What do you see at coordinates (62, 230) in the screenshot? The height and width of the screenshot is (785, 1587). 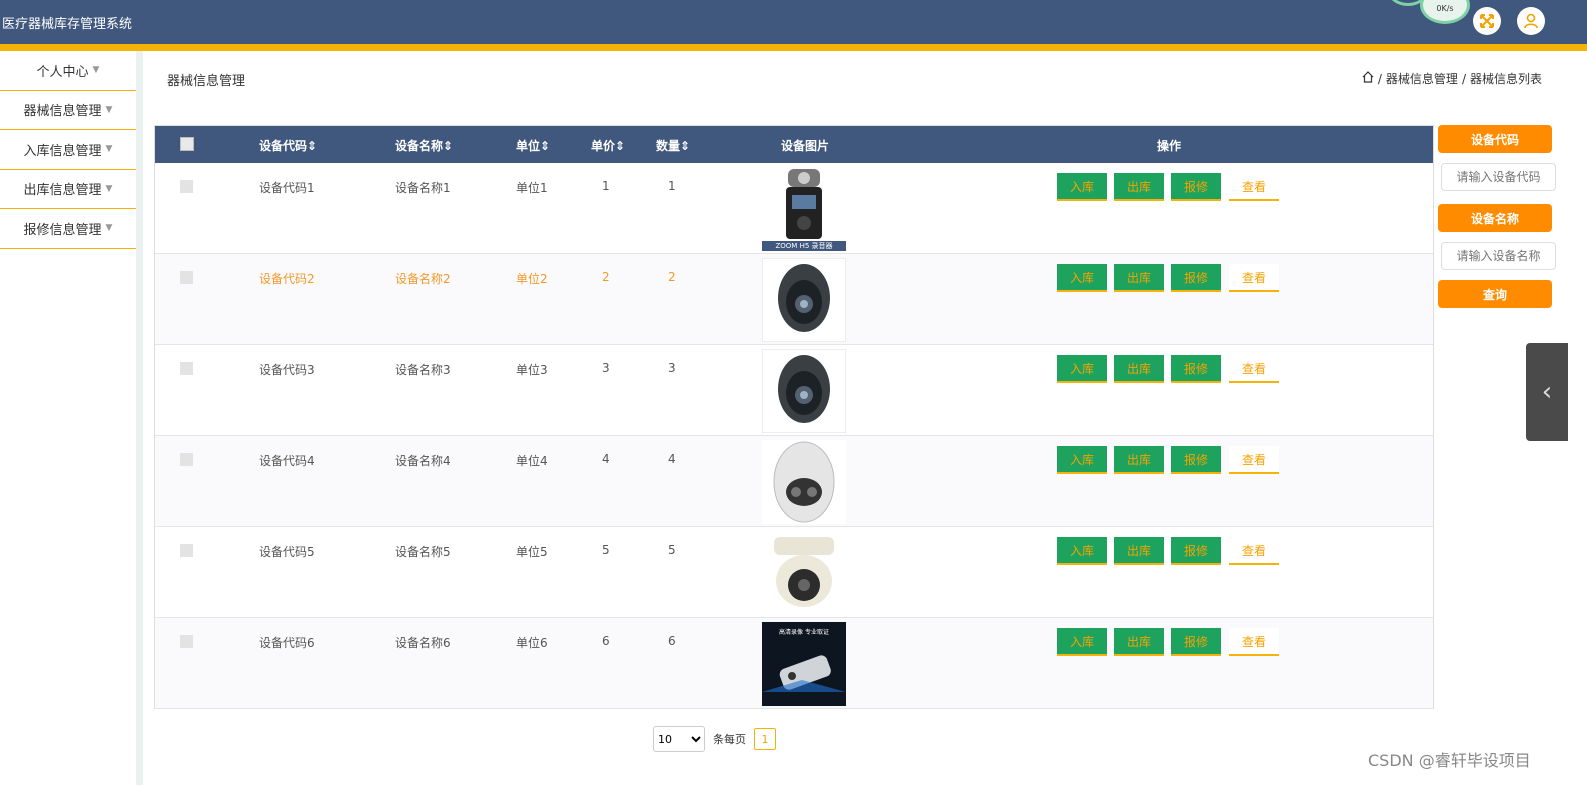 I see `sidebar-item-label: 报修信息管理` at bounding box center [62, 230].